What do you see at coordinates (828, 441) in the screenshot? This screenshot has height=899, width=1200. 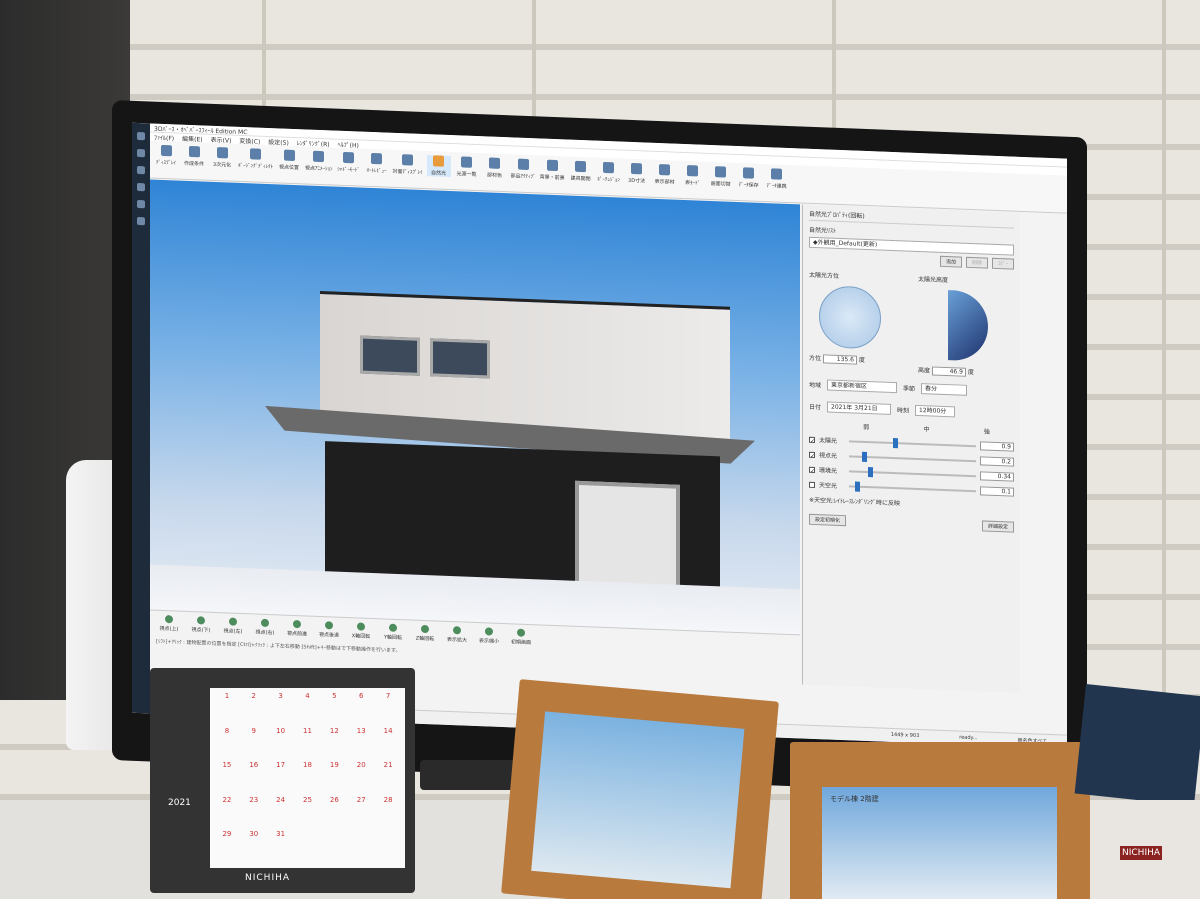 I see `light-label: 太陽光` at bounding box center [828, 441].